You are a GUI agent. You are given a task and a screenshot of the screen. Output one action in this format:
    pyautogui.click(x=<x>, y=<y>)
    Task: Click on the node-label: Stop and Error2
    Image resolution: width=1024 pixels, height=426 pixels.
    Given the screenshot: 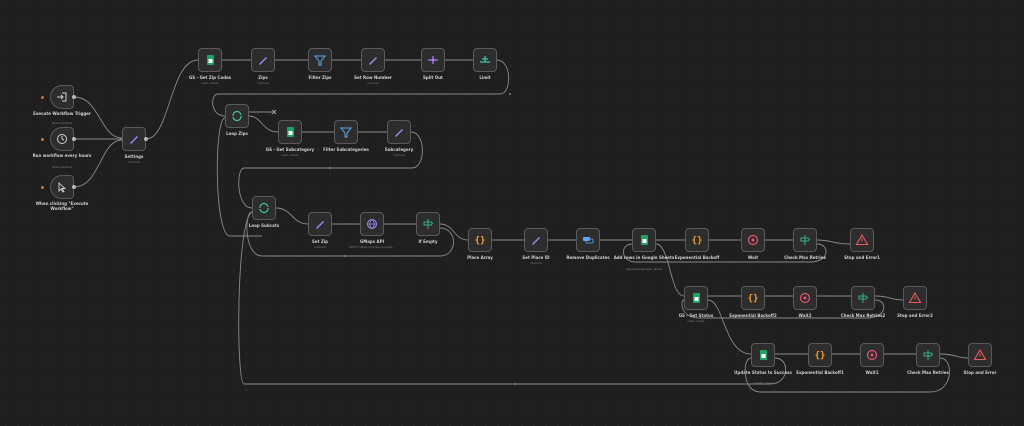 What is the action you would take?
    pyautogui.click(x=915, y=315)
    